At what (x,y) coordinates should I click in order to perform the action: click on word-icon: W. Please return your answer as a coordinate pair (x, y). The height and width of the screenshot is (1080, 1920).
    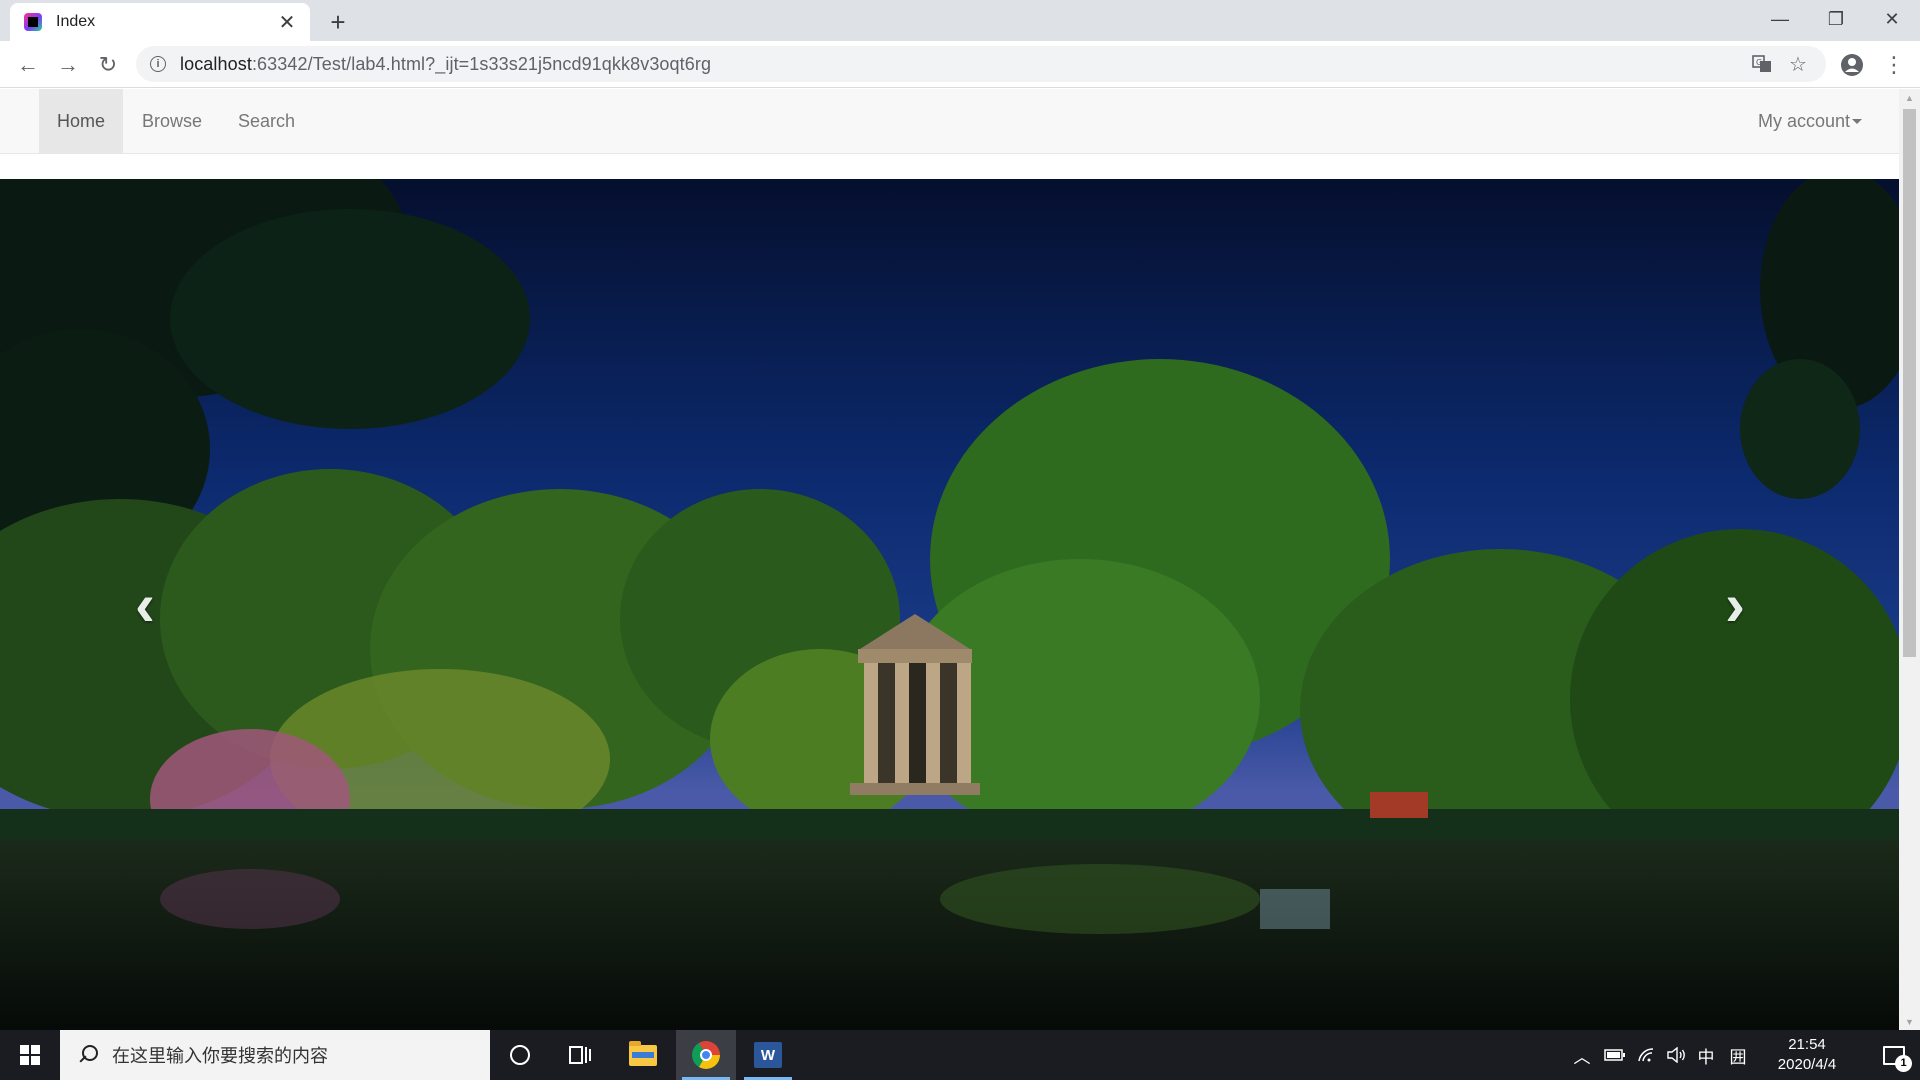
    Looking at the image, I should click on (768, 1055).